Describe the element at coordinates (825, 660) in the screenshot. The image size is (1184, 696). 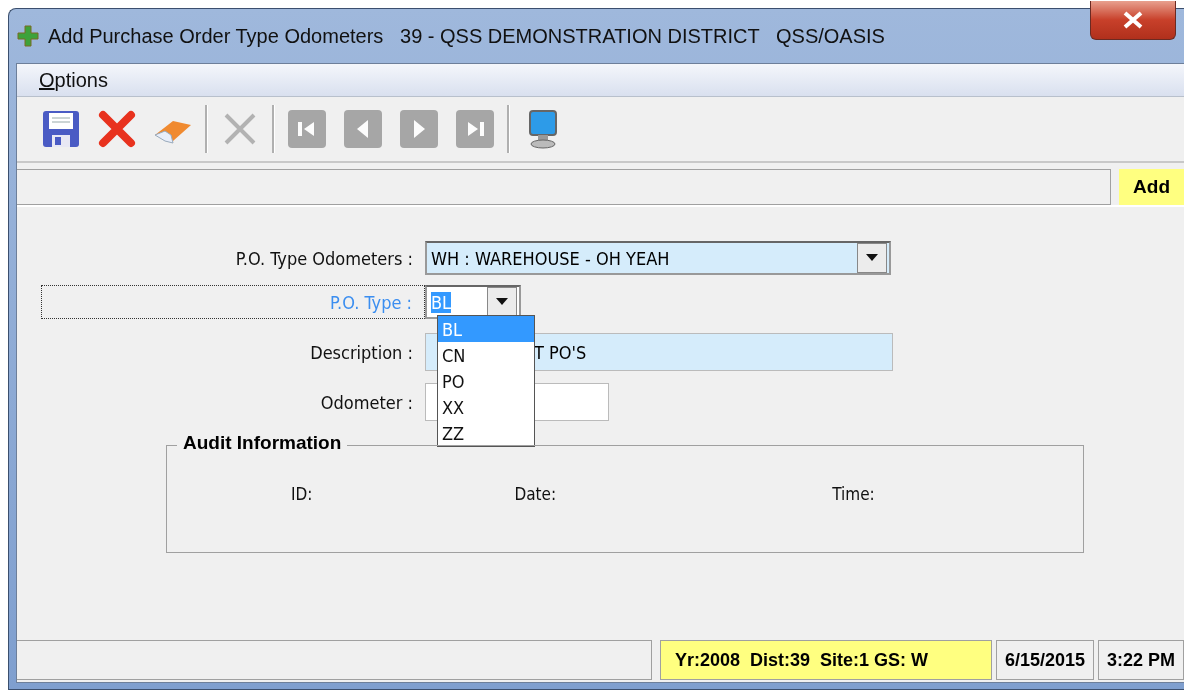
I see `status-context: Yr:2008 Dist:39 Site:1 GS: W` at that location.